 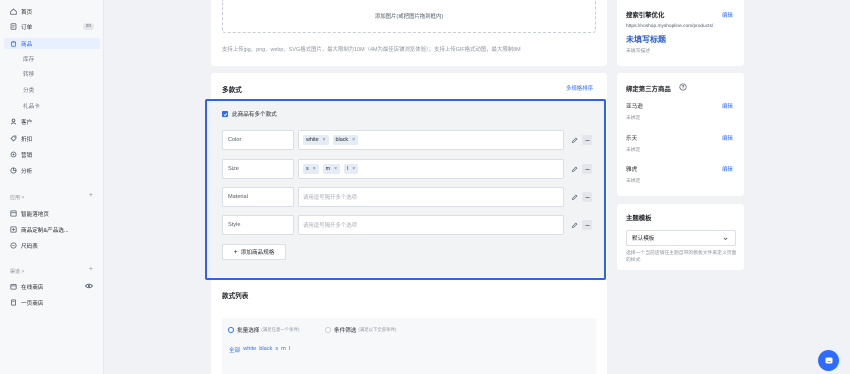 I want to click on order-count-badge: 20, so click(x=88, y=26).